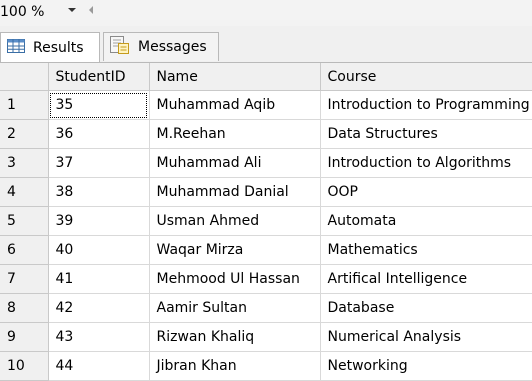 The height and width of the screenshot is (381, 532). What do you see at coordinates (235, 250) in the screenshot?
I see `name-cell: Waqar Mirza` at bounding box center [235, 250].